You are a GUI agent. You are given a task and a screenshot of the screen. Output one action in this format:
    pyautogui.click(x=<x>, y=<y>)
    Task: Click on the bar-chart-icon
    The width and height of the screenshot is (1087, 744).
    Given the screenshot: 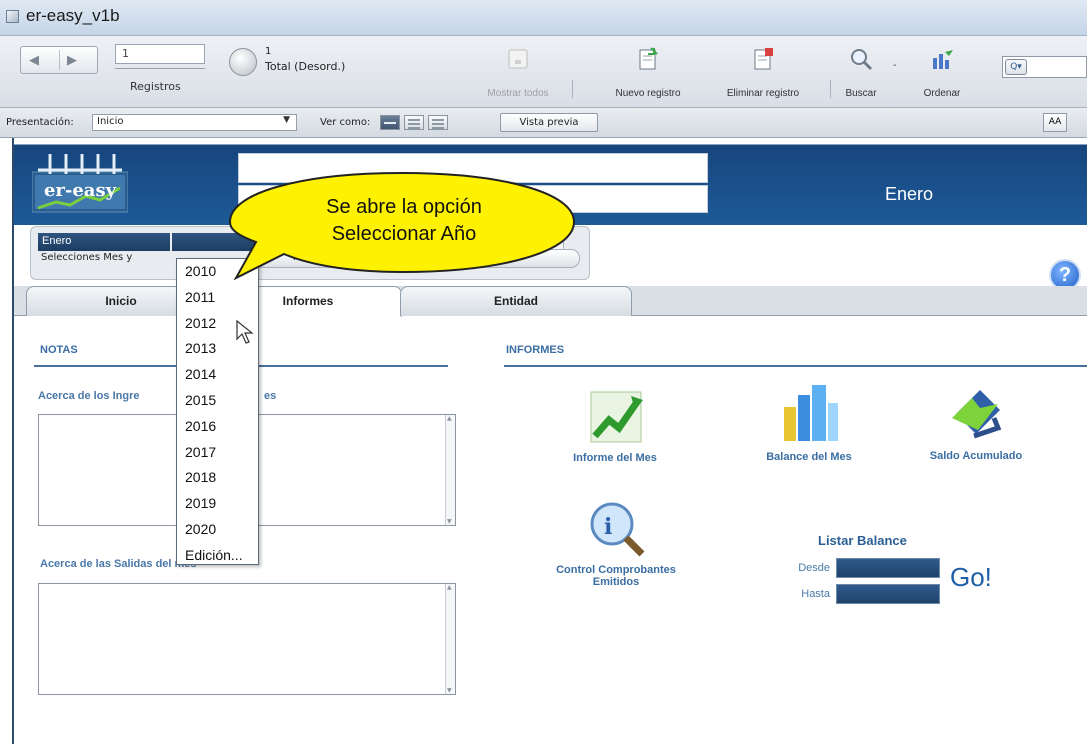 What is the action you would take?
    pyautogui.click(x=811, y=413)
    